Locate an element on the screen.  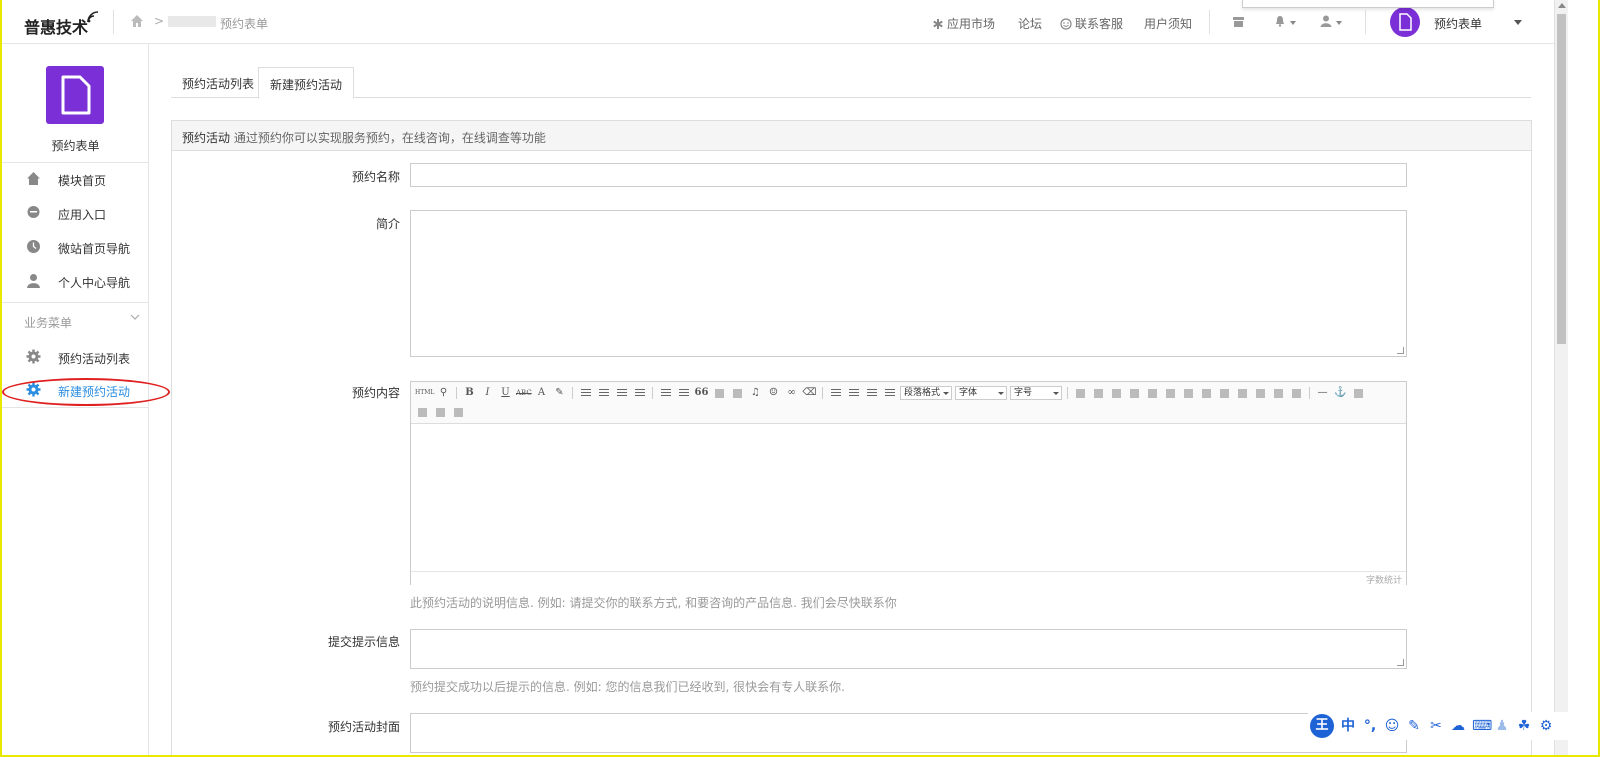
unordered-list-icon is located at coordinates (683, 393).